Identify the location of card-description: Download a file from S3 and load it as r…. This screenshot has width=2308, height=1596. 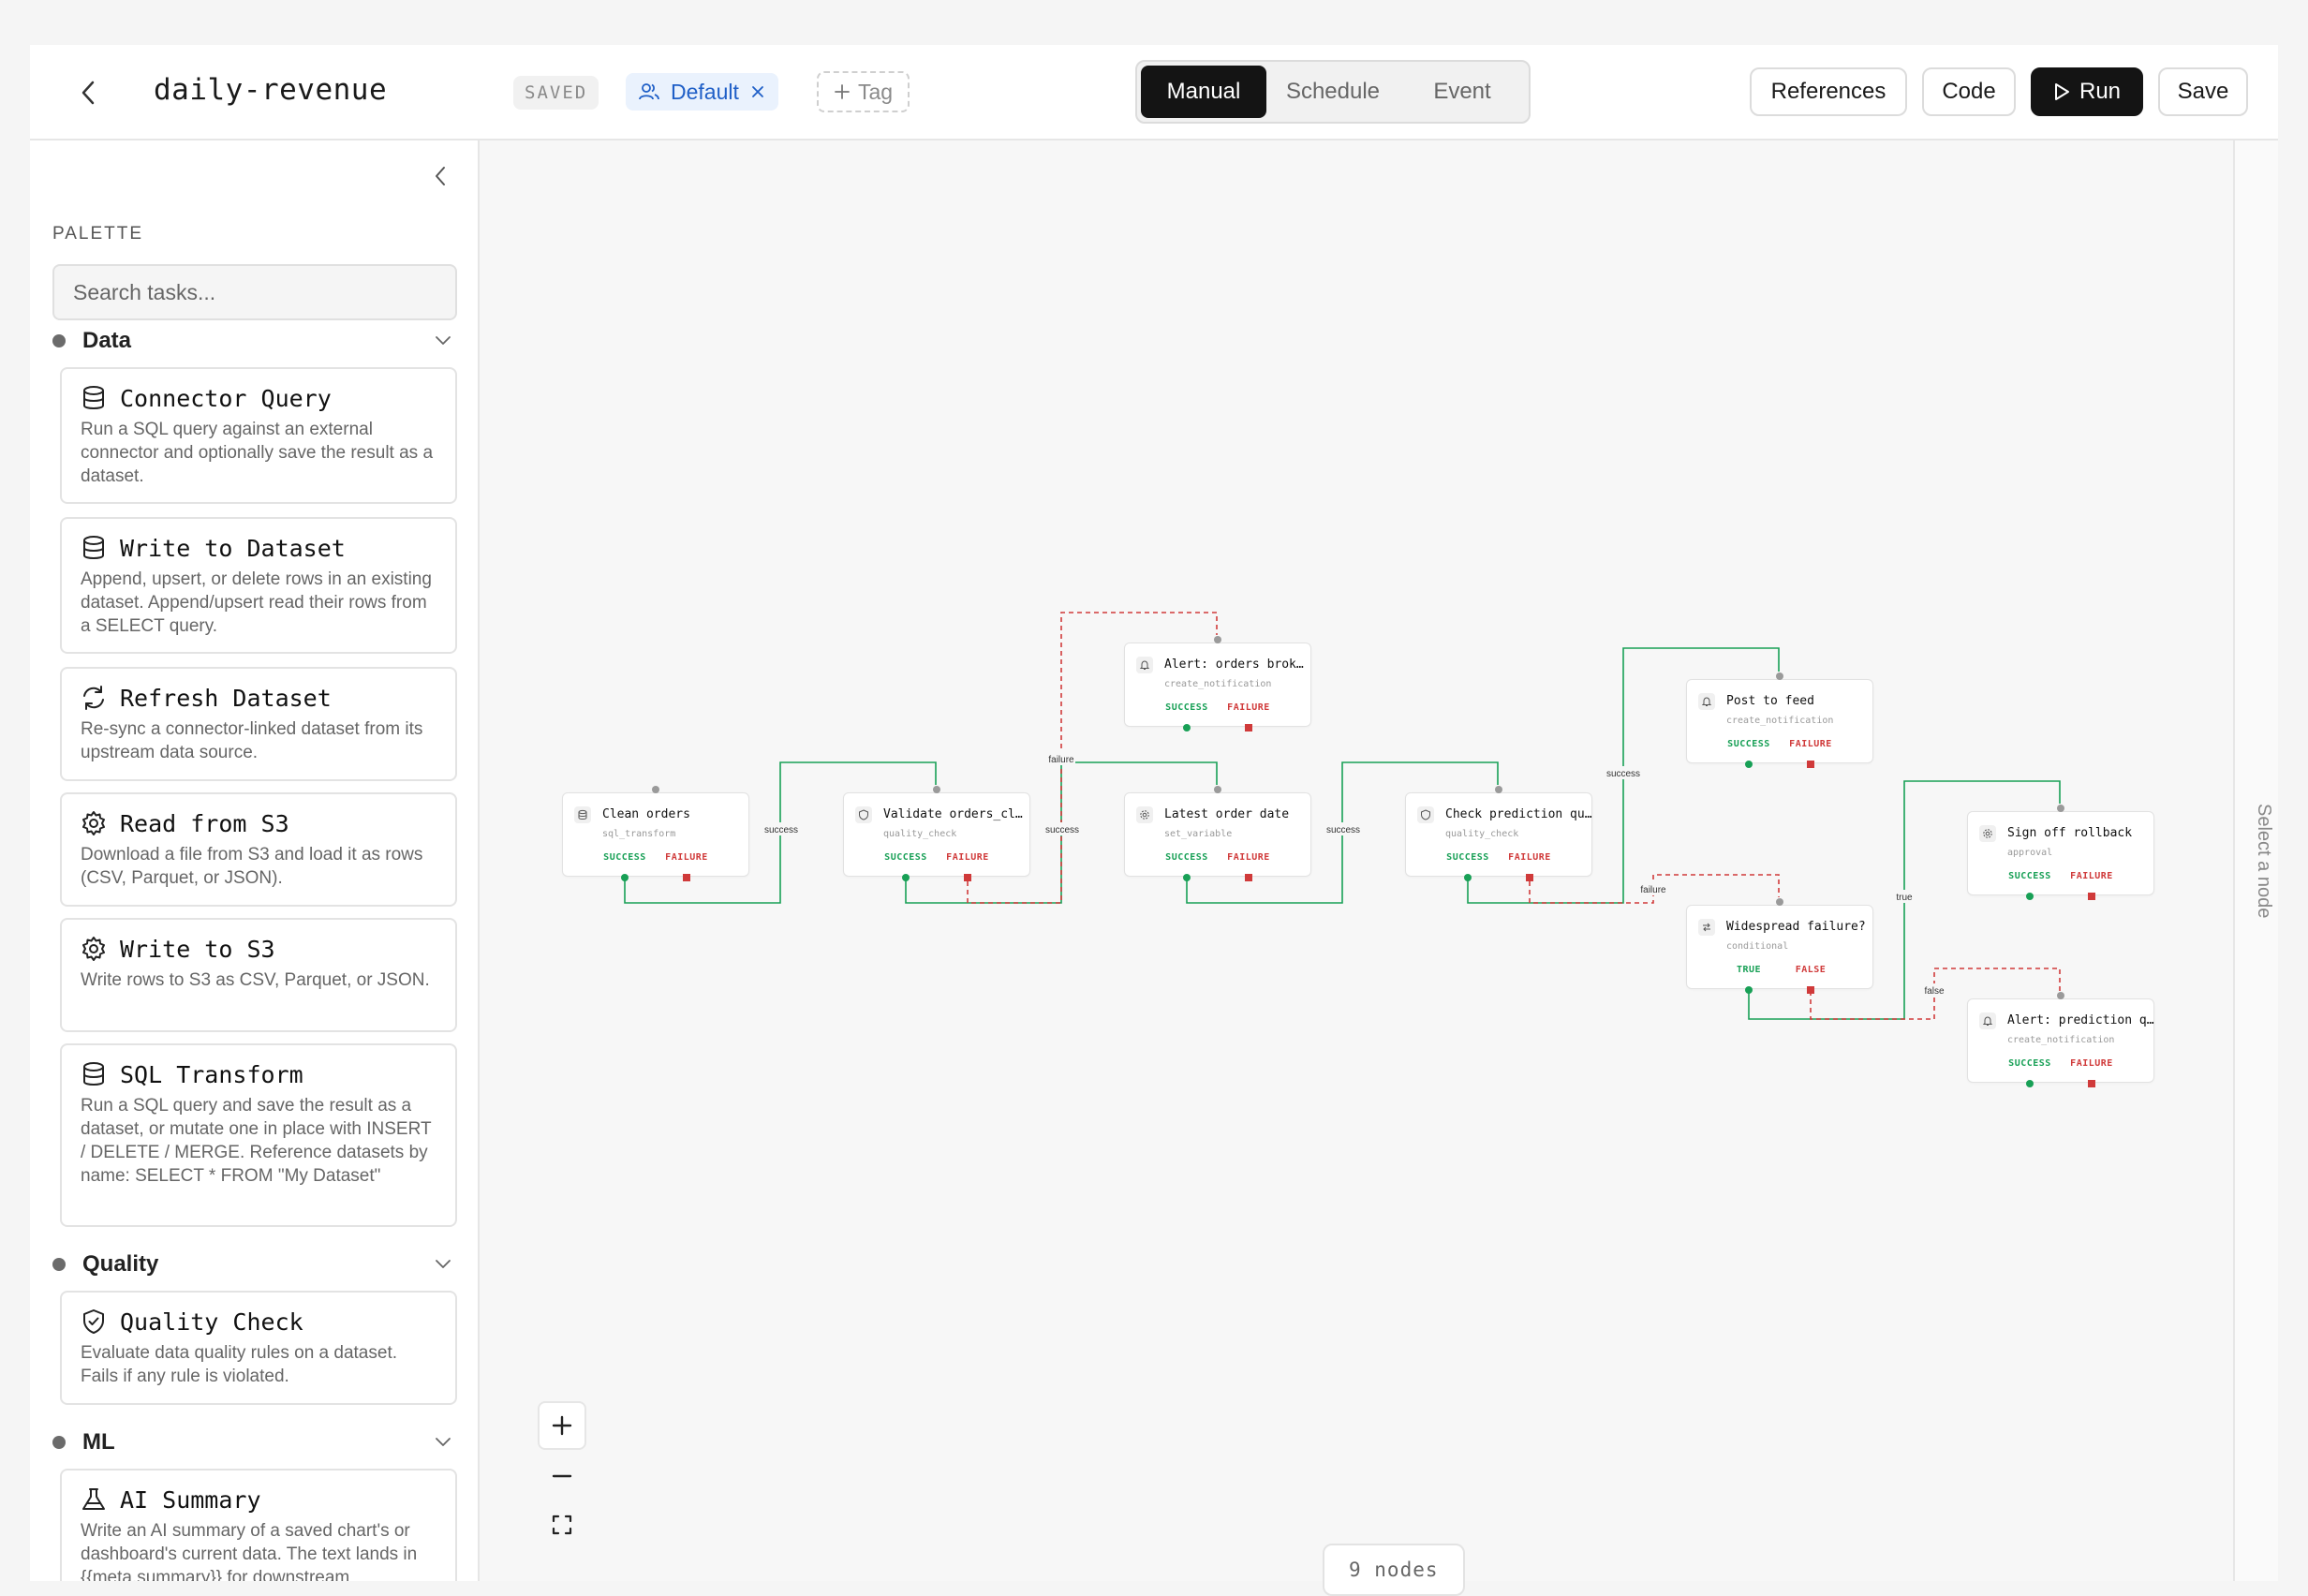
(252, 866).